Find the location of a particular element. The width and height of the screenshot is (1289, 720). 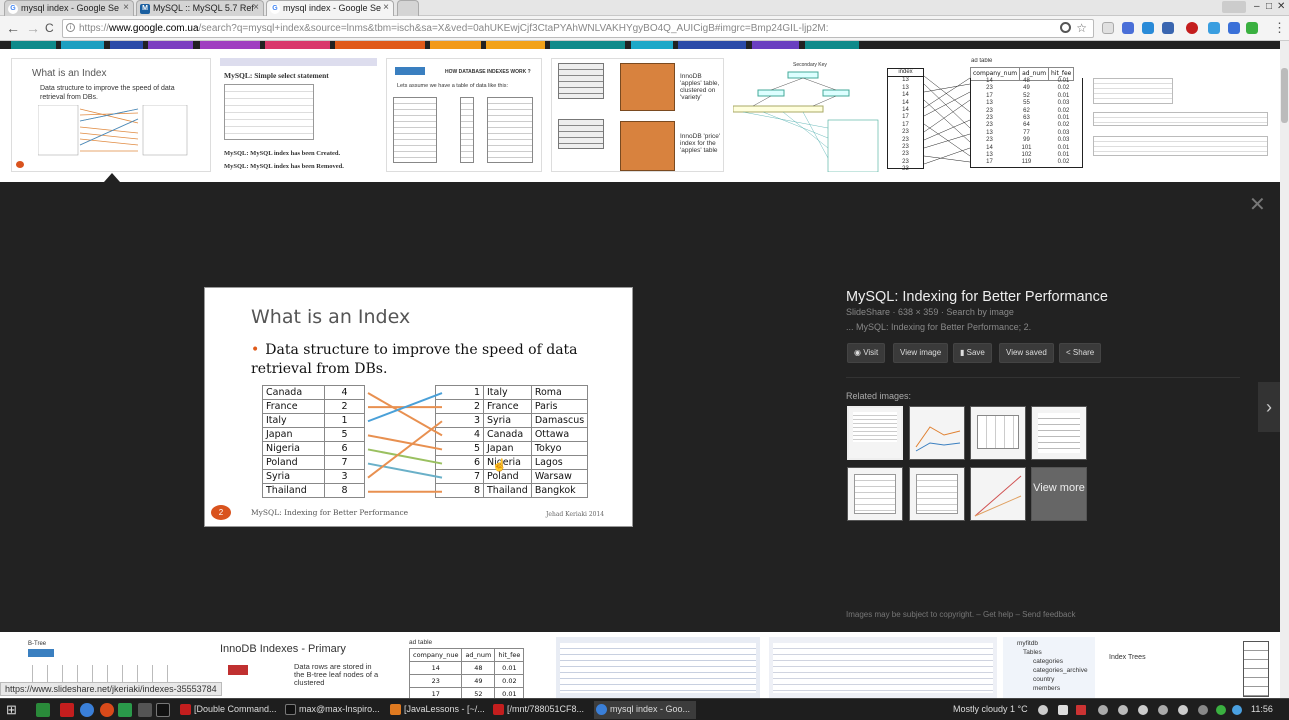

search-by-image-link: Search by image is located at coordinates (980, 312).